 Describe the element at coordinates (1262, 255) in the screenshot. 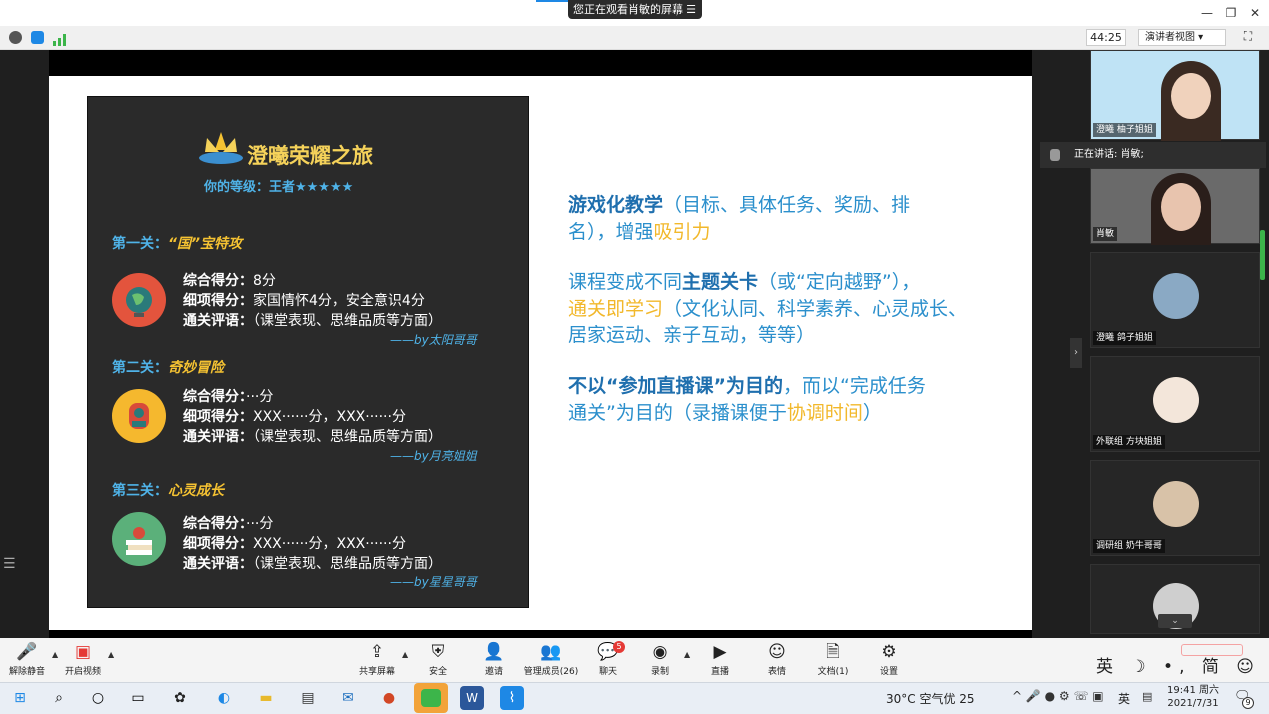

I see `participants-scrollbar` at that location.